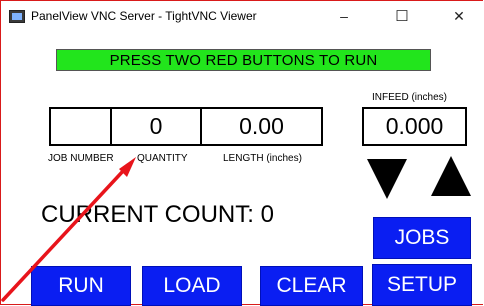  I want to click on jobs-button: JOBS, so click(422, 238).